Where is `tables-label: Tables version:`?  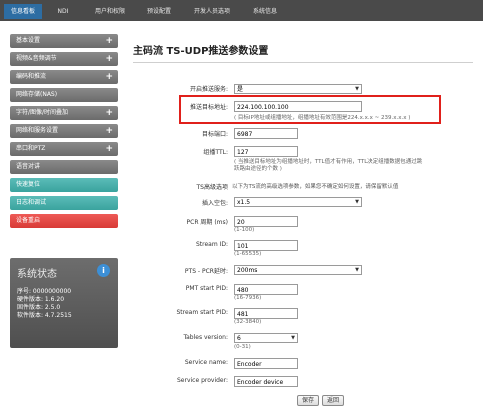
tables-label: Tables version: is located at coordinates (205, 337).